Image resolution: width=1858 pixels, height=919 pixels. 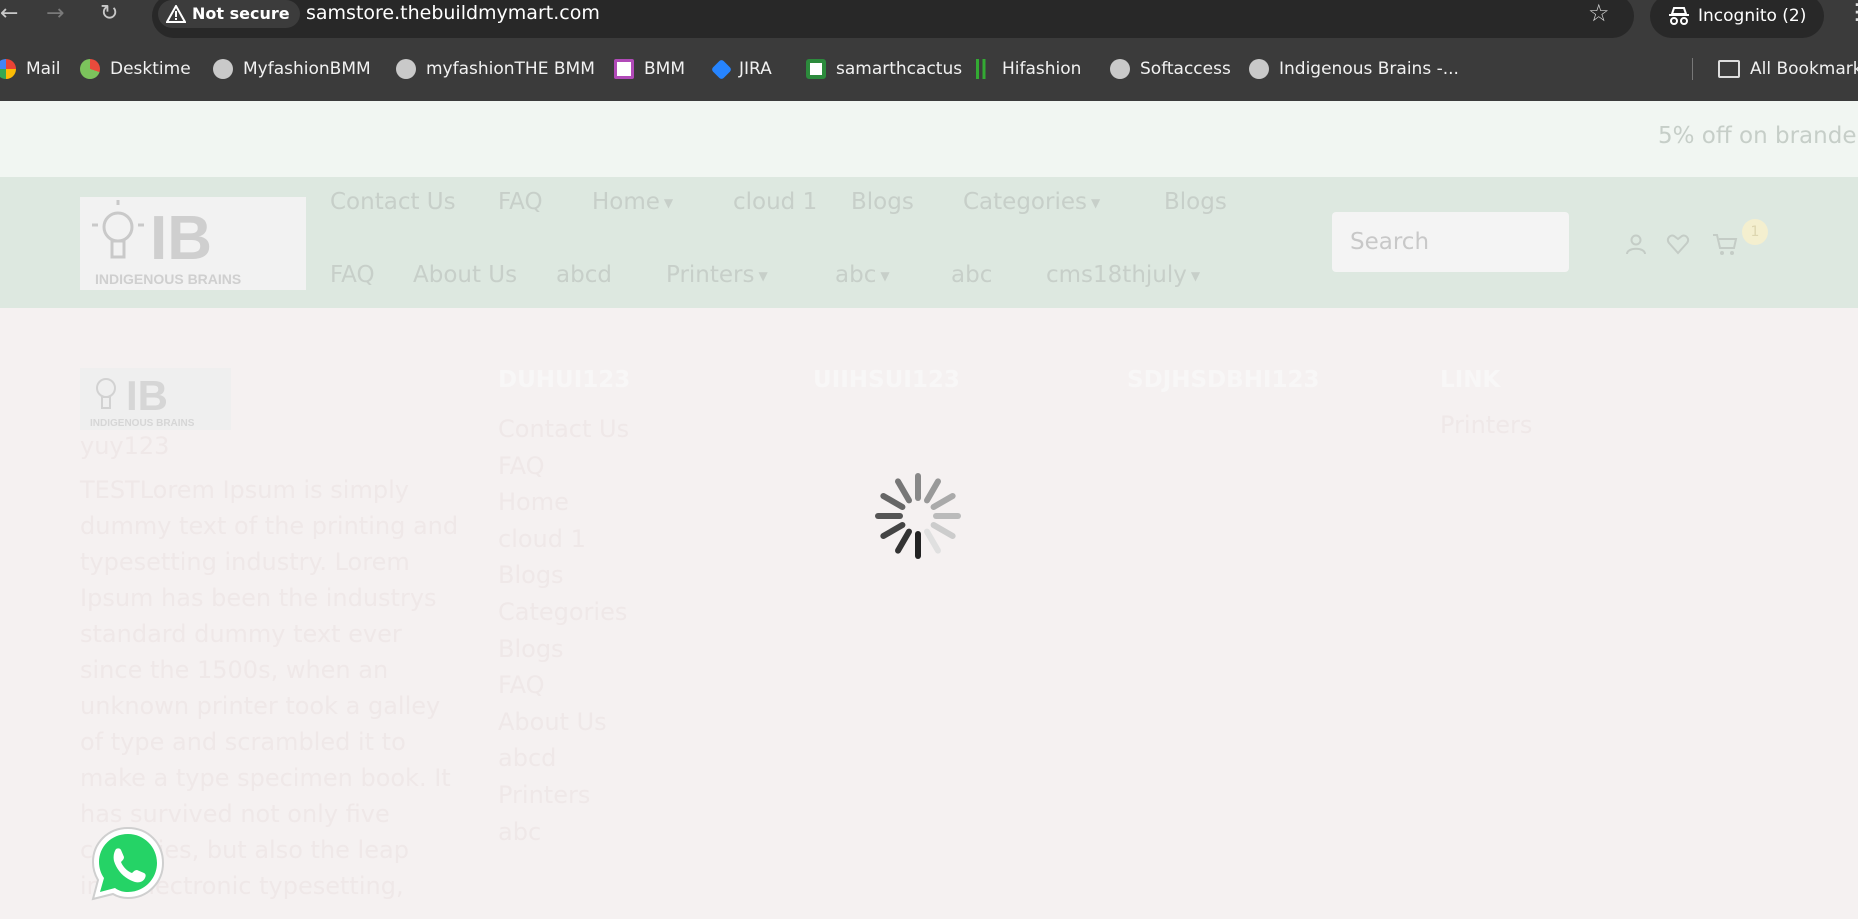 What do you see at coordinates (886, 380) in the screenshot?
I see `footer-col-title-2: UIIHSUI123` at bounding box center [886, 380].